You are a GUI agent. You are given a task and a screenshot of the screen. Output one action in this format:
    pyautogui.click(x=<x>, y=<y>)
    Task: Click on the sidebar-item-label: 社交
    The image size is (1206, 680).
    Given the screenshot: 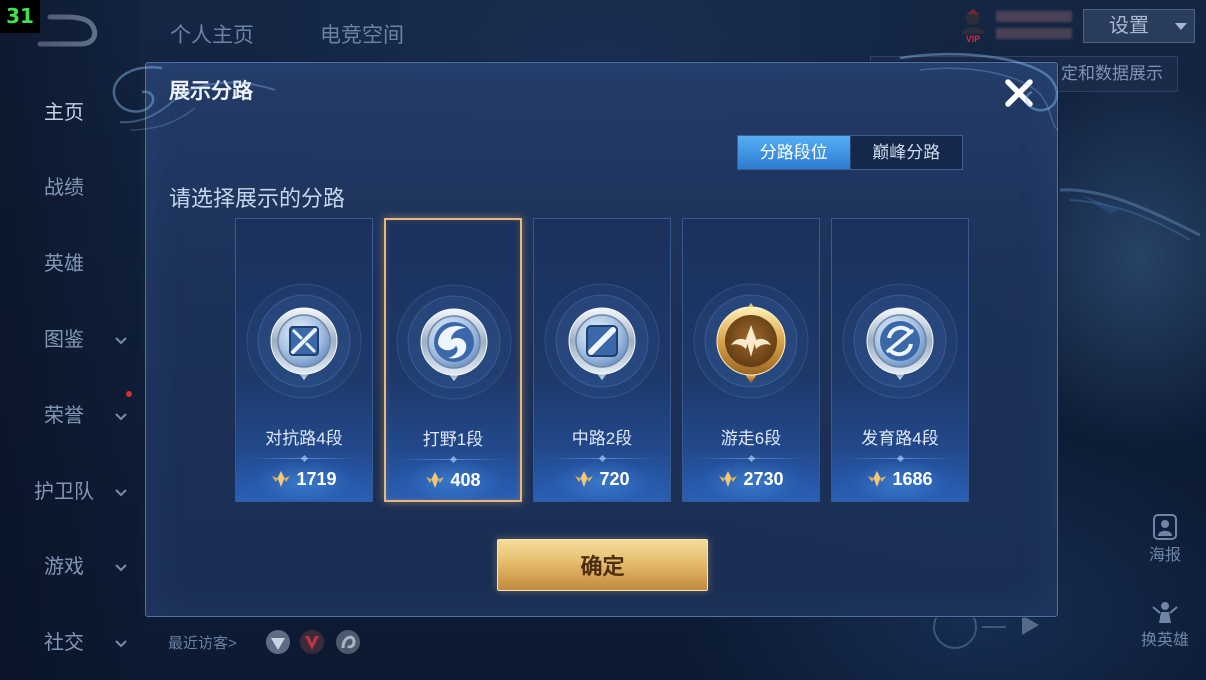 What is the action you would take?
    pyautogui.click(x=64, y=643)
    